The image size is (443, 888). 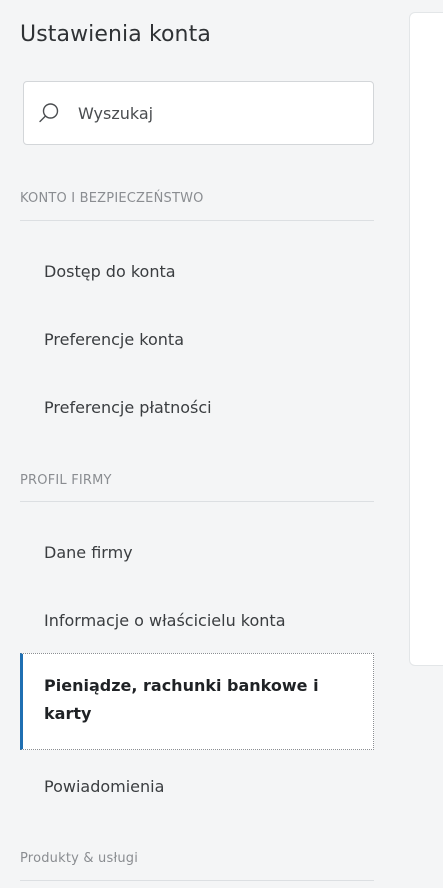 I want to click on sidebar-item-owner-information: Informacje o właścicielu konta, so click(x=197, y=620).